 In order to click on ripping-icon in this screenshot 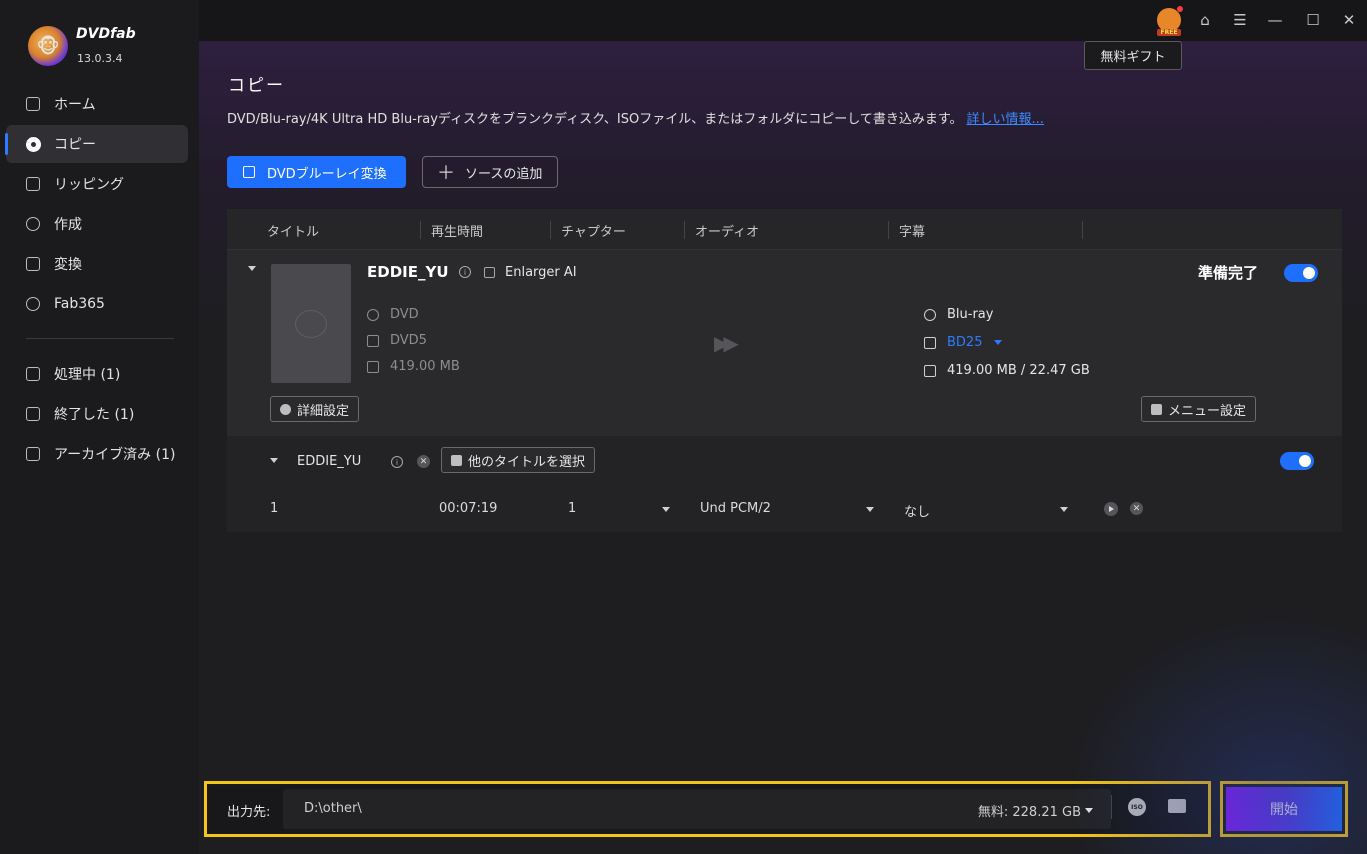, I will do `click(33, 184)`.